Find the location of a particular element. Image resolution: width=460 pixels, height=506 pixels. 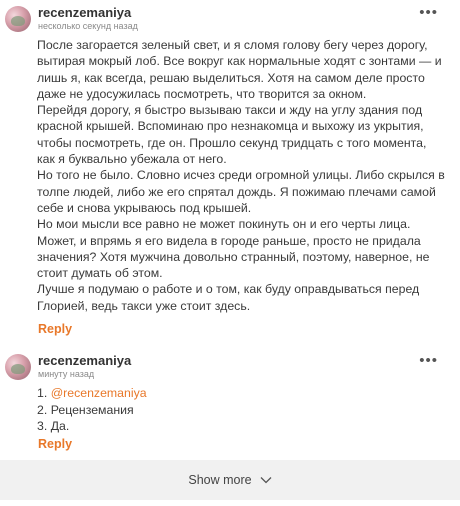

list-item: 1. @recenzemaniya is located at coordinates (92, 393).